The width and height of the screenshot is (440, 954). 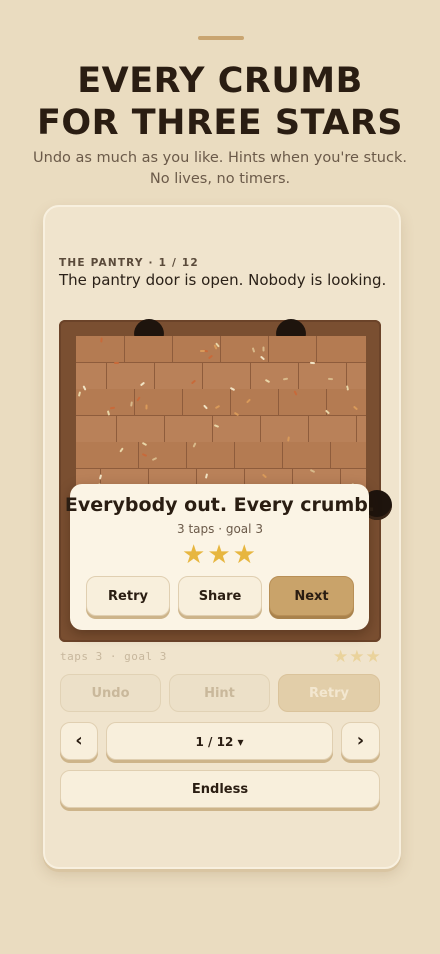 I want to click on dialog-share-button: Share, so click(x=220, y=596).